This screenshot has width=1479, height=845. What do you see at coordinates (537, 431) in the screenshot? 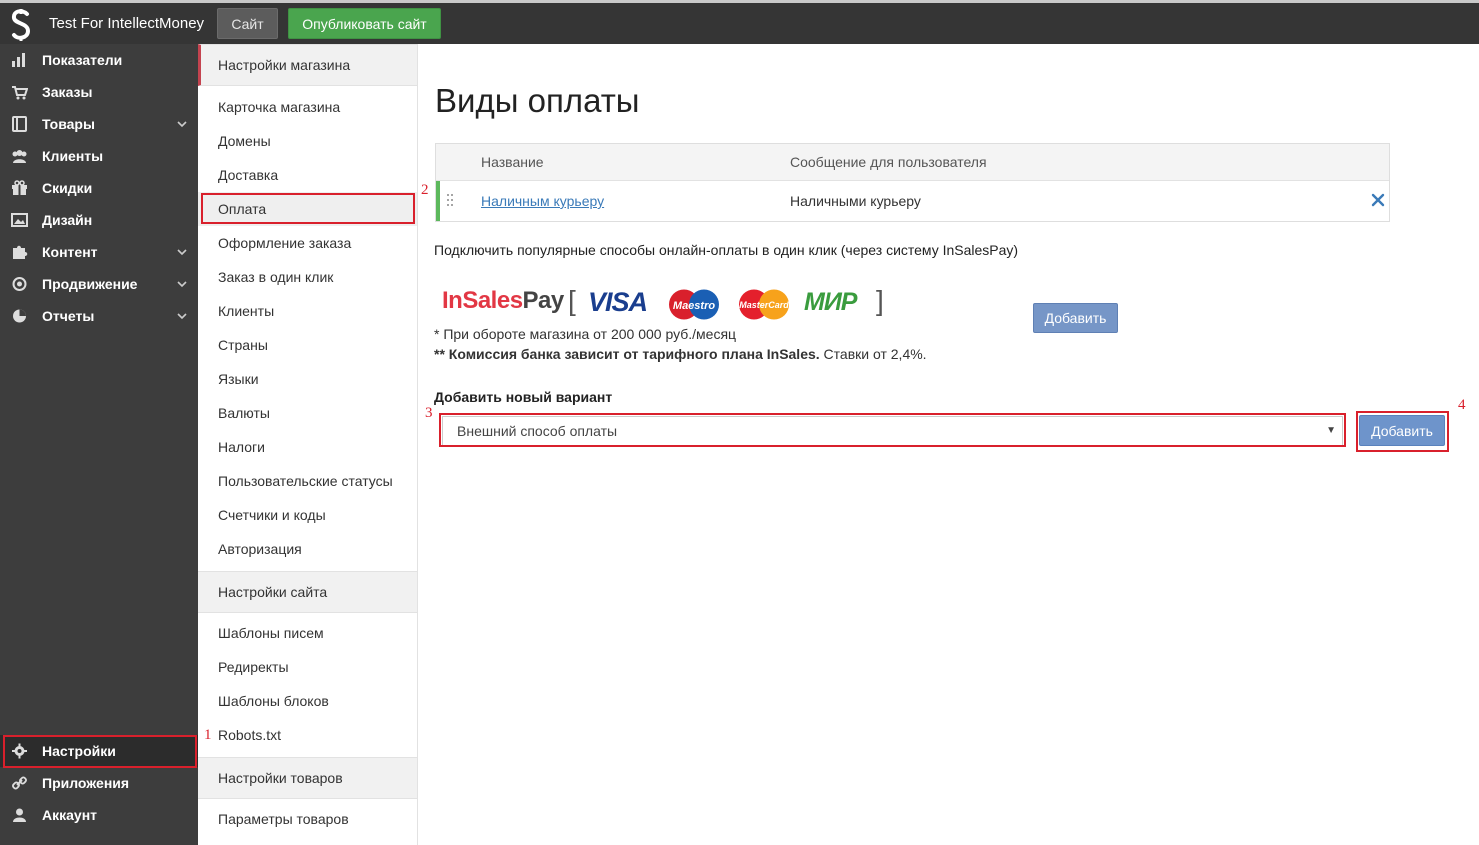
I see `payment-type-select-value: Внешний способ оплаты` at bounding box center [537, 431].